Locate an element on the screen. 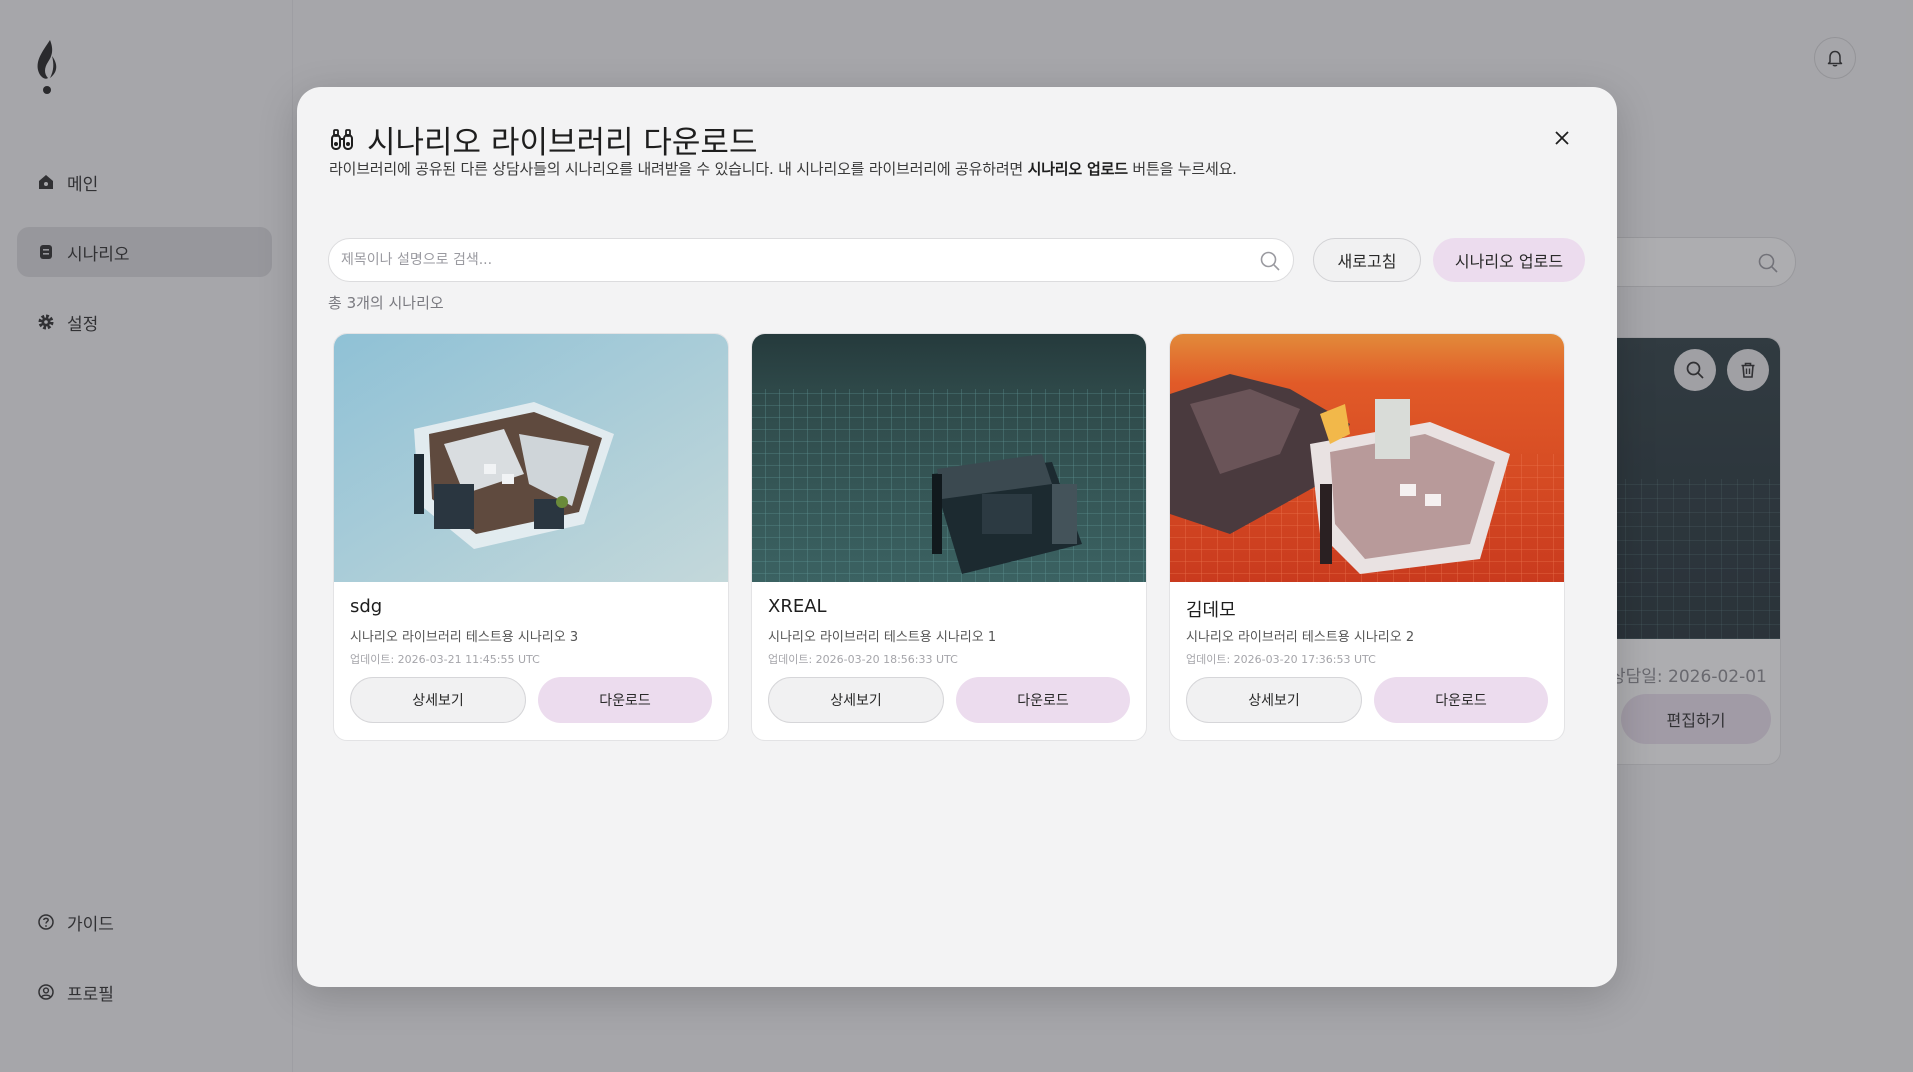 This screenshot has width=1913, height=1072. binoculars-icon is located at coordinates (342, 139).